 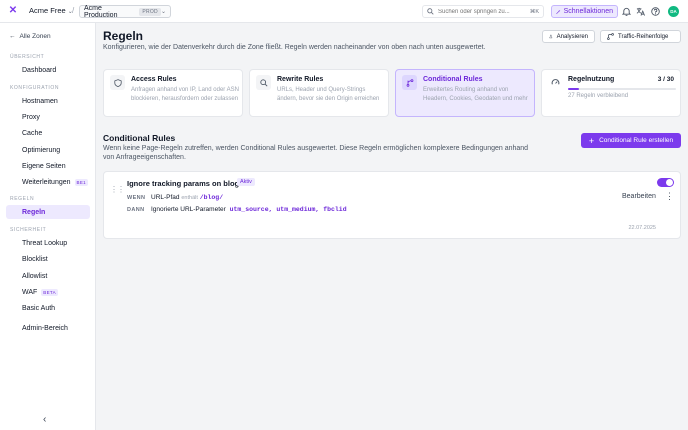 I want to click on create-label: Conditional Rule erstellen, so click(x=636, y=140).